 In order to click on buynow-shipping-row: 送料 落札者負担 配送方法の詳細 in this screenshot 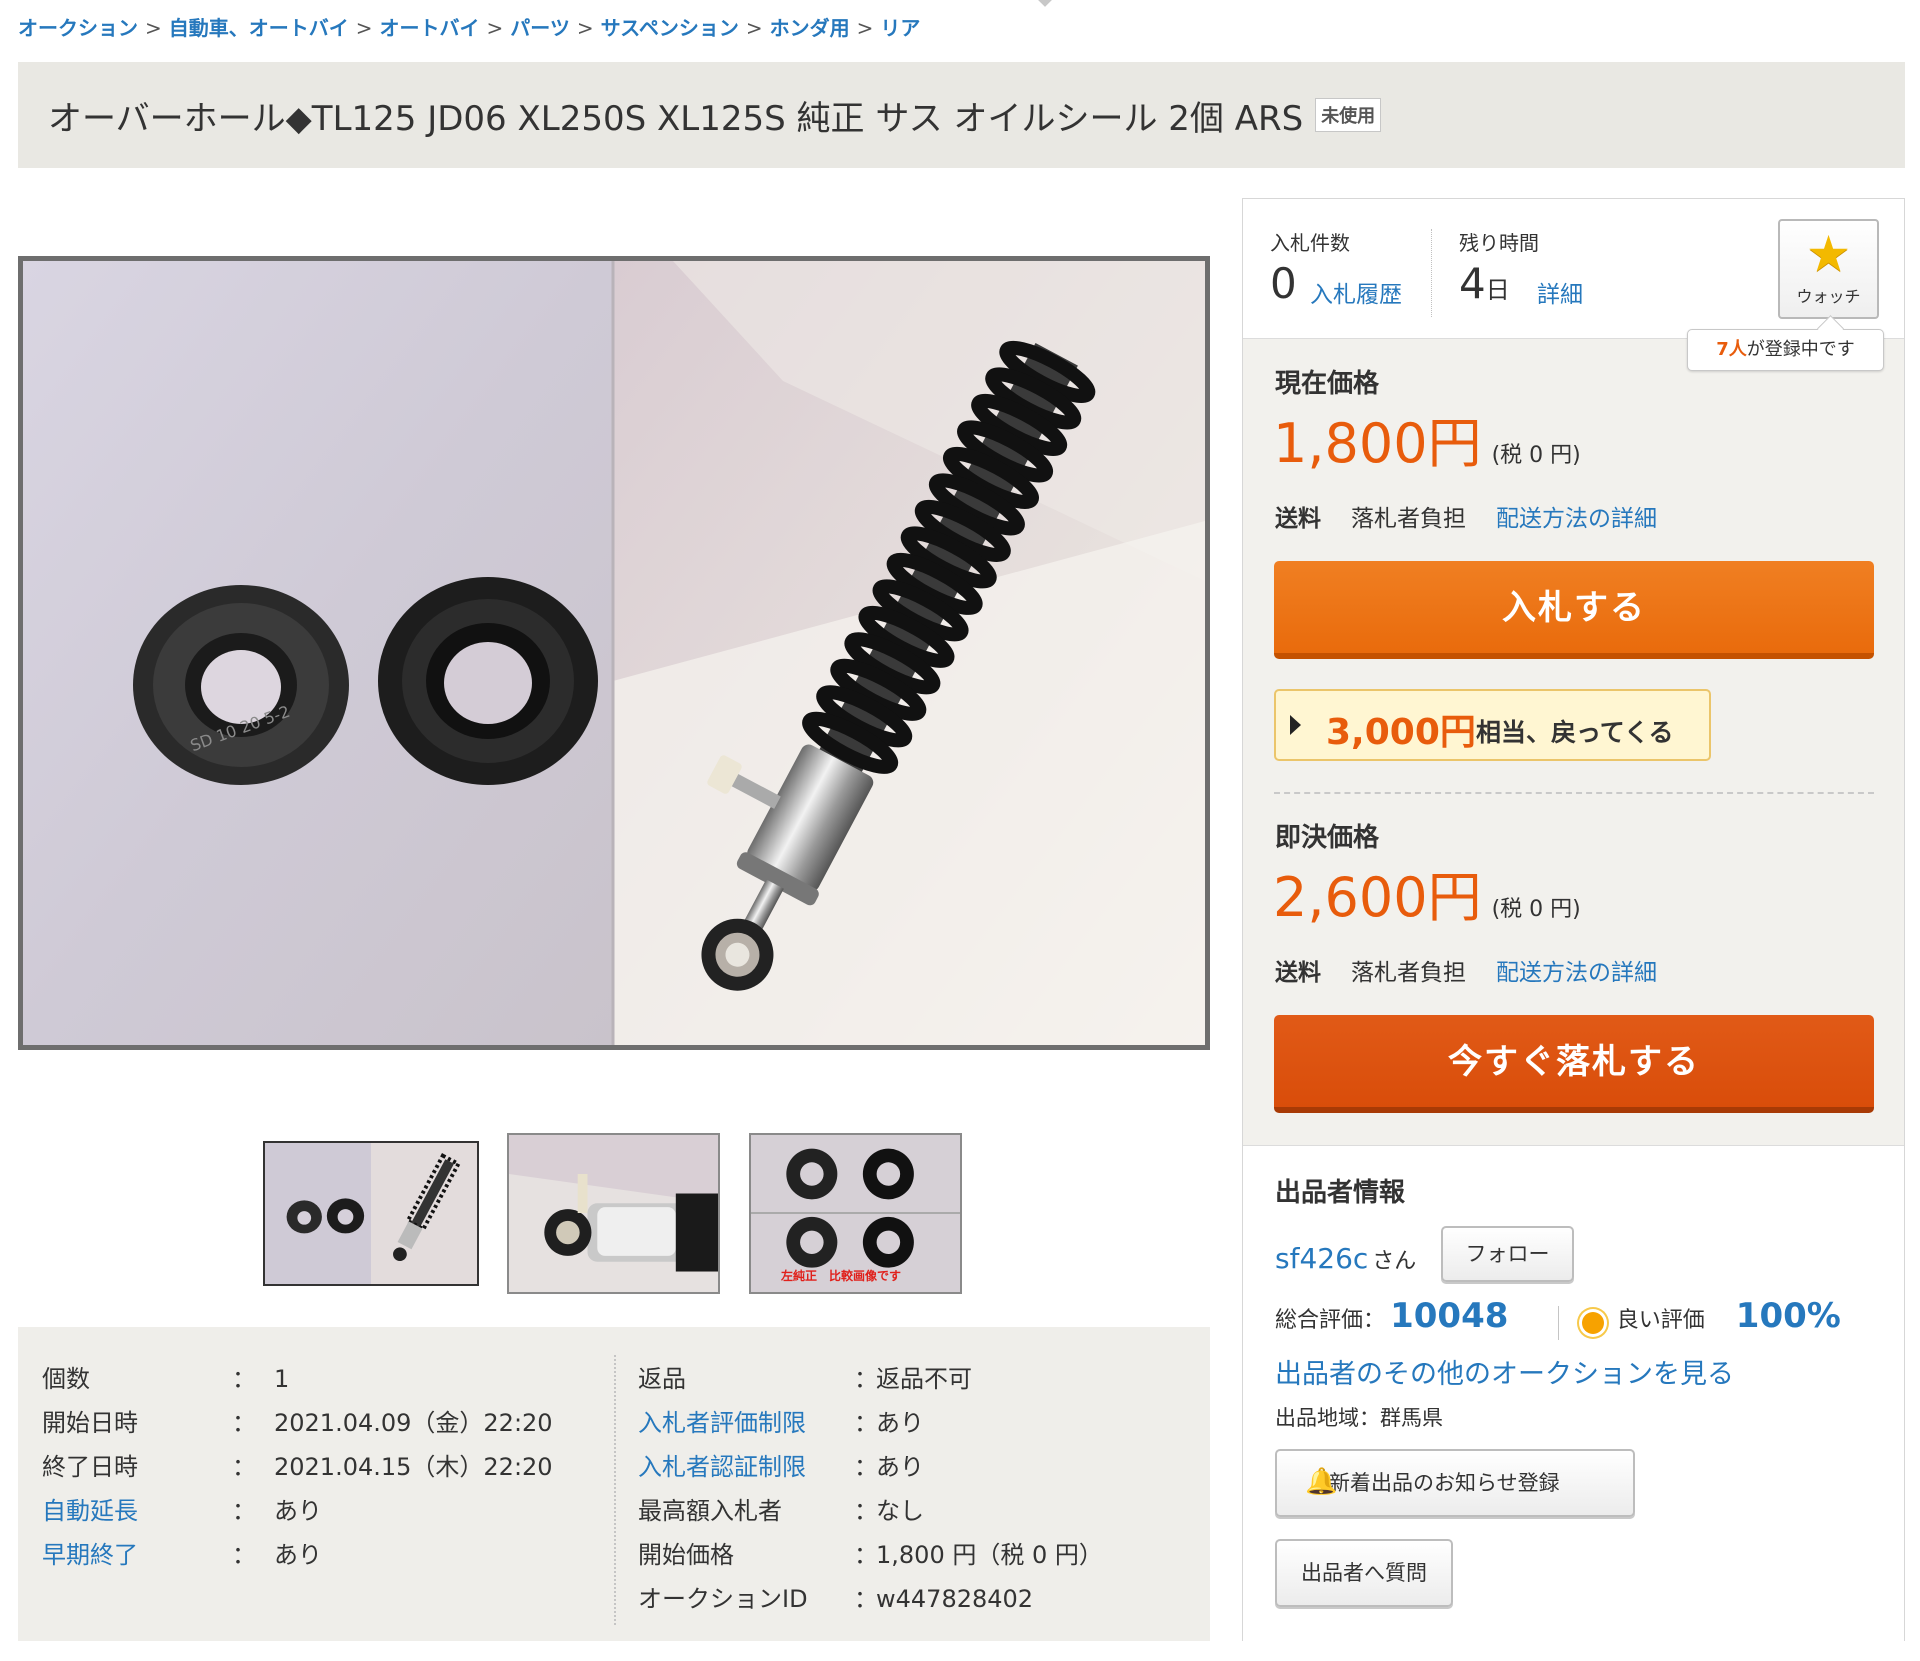, I will do `click(1466, 970)`.